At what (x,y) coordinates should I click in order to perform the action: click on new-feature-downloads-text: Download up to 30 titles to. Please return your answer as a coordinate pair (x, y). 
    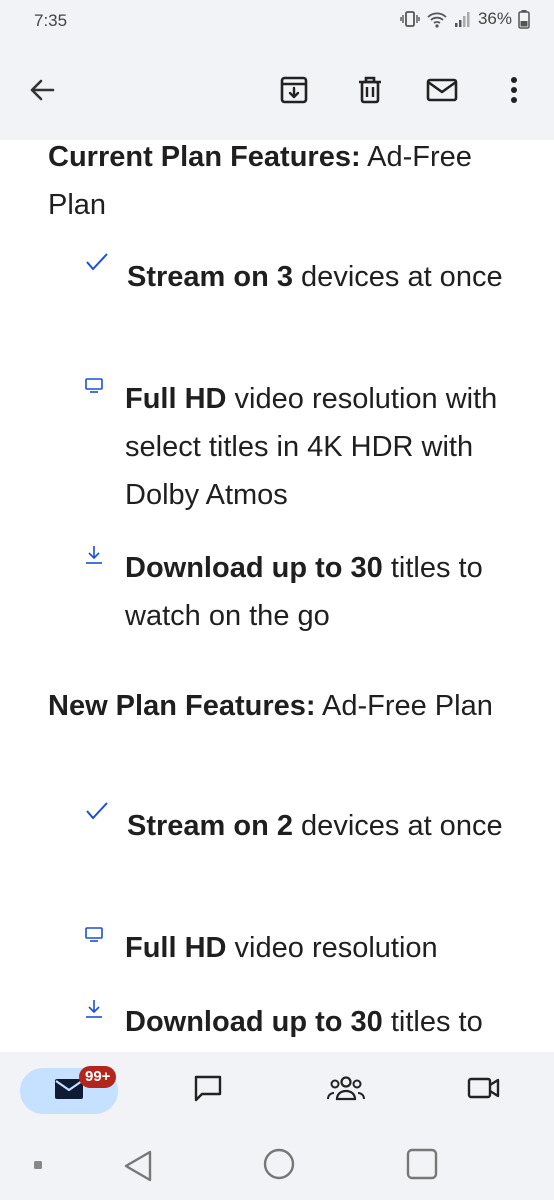
    Looking at the image, I should click on (335, 1022).